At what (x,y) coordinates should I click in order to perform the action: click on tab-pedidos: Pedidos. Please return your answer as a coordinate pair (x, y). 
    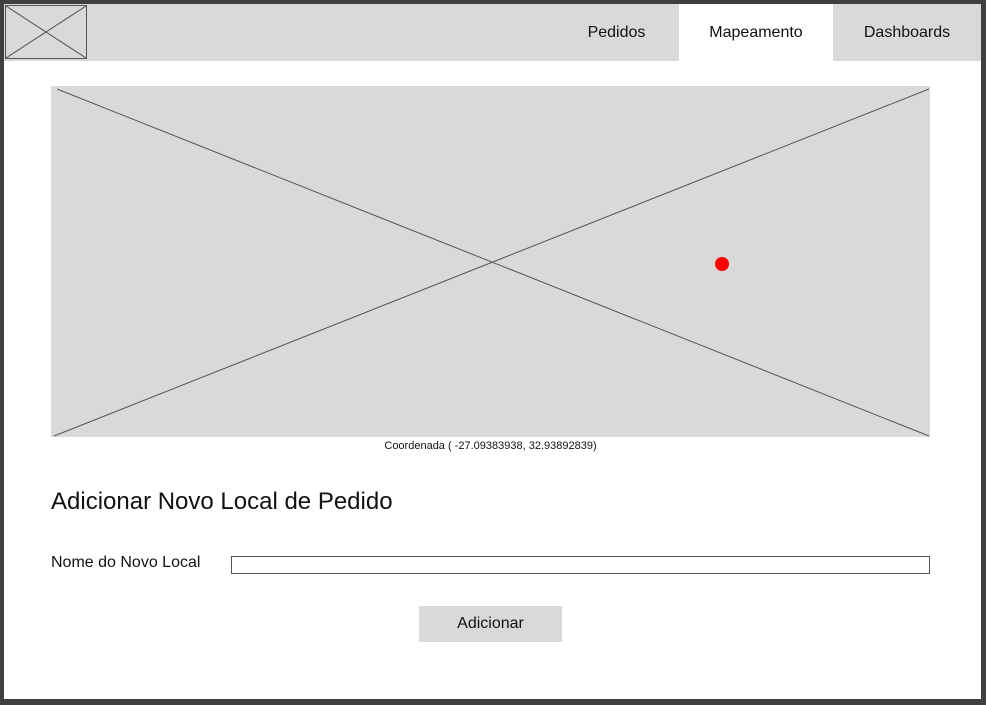
    Looking at the image, I should click on (616, 32).